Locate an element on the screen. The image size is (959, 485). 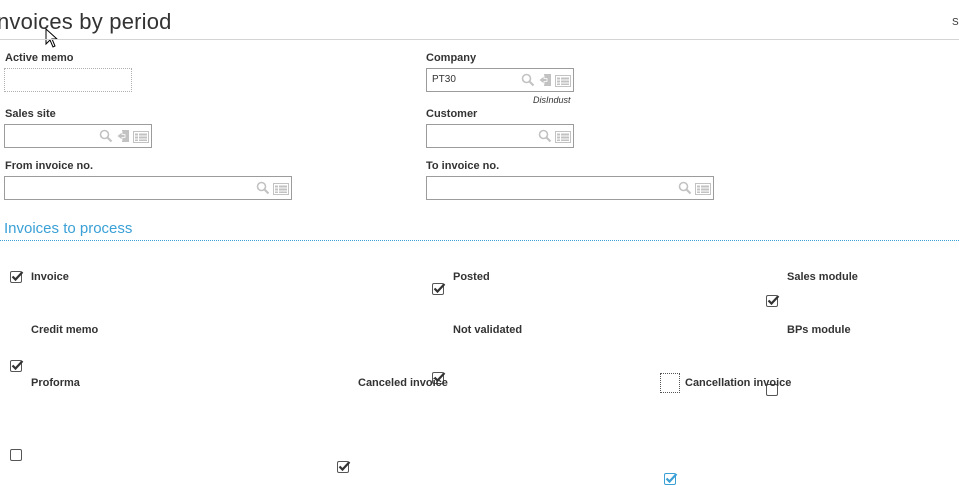
page-title: nvoices by period is located at coordinates (86, 21).